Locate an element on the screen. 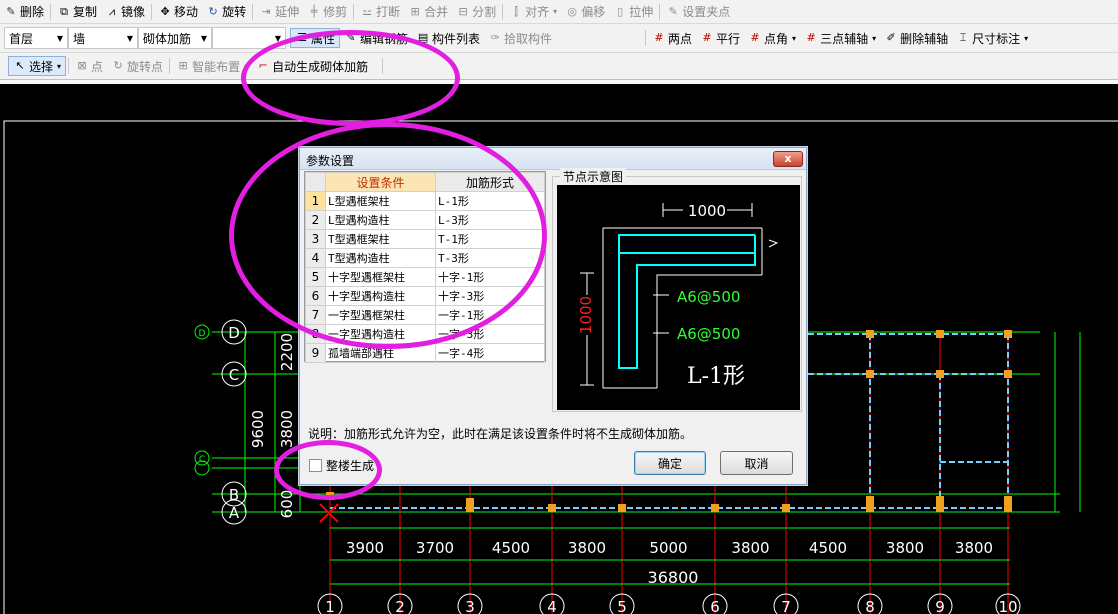 The width and height of the screenshot is (1118, 614). rebar-form-cell: 一字-3形 is located at coordinates (490, 334).